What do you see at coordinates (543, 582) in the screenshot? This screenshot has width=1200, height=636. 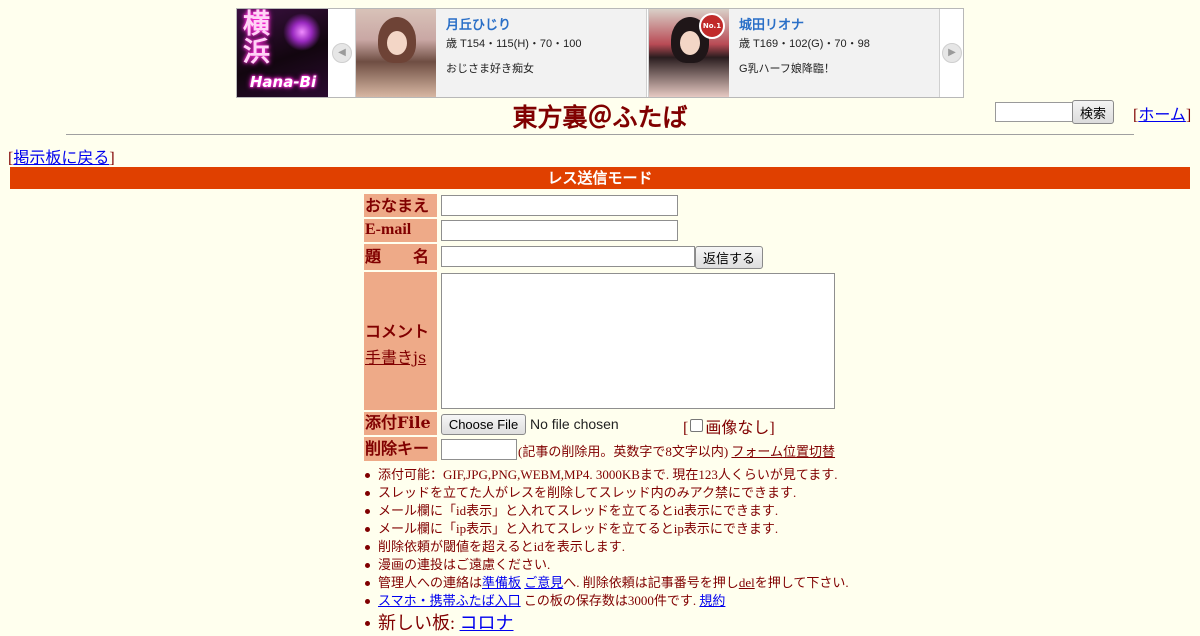 I see `feedback-link: ご意見` at bounding box center [543, 582].